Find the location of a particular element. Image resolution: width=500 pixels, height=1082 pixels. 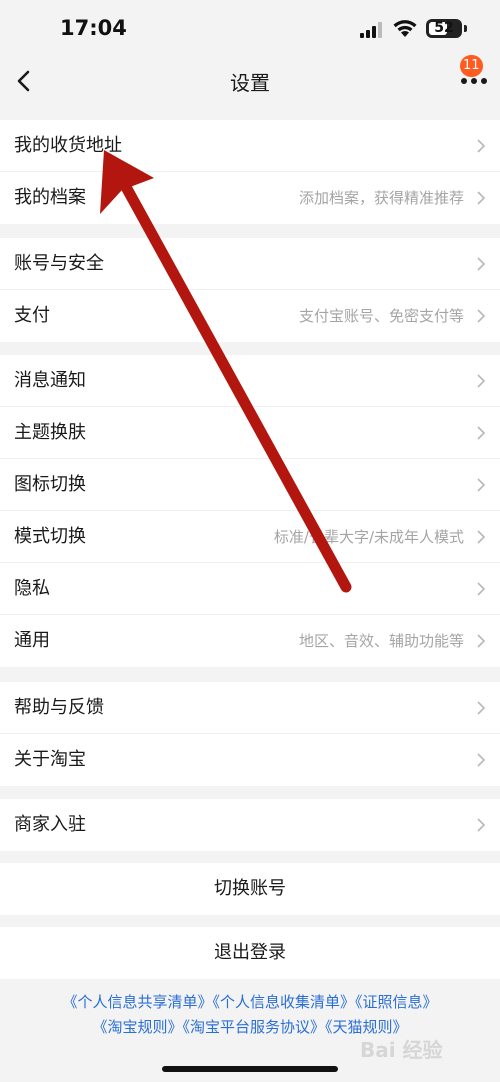

settings-group-help: 帮助与反馈 关于淘宝 is located at coordinates (250, 734).